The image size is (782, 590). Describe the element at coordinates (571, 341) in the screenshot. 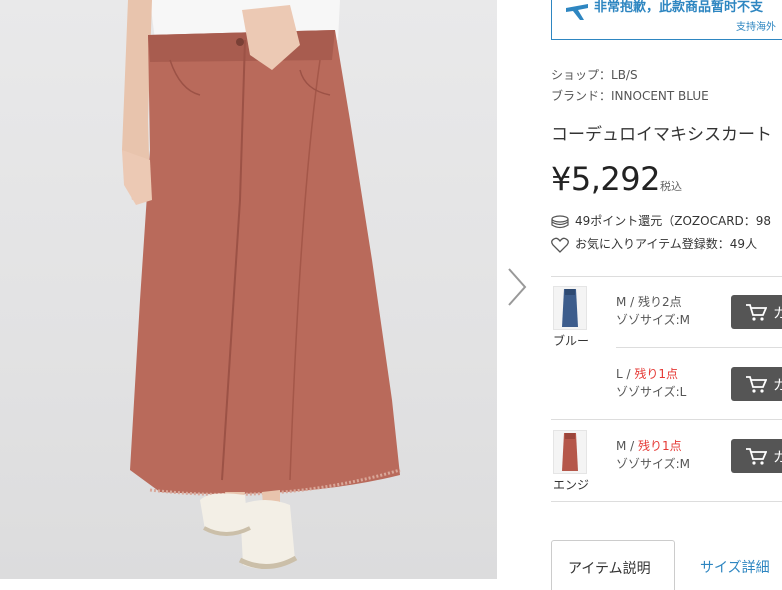

I see `color-name-blue: ブルー` at that location.